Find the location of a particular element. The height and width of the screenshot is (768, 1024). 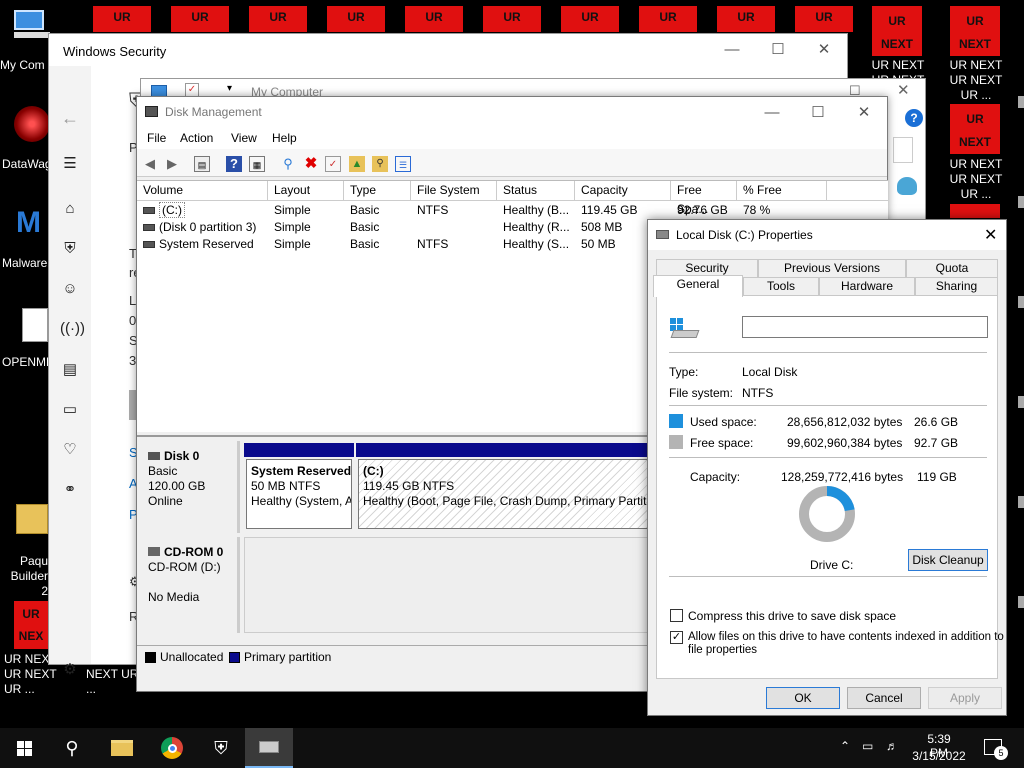

clock-date: 3/15/2022 is located at coordinates (939, 756).